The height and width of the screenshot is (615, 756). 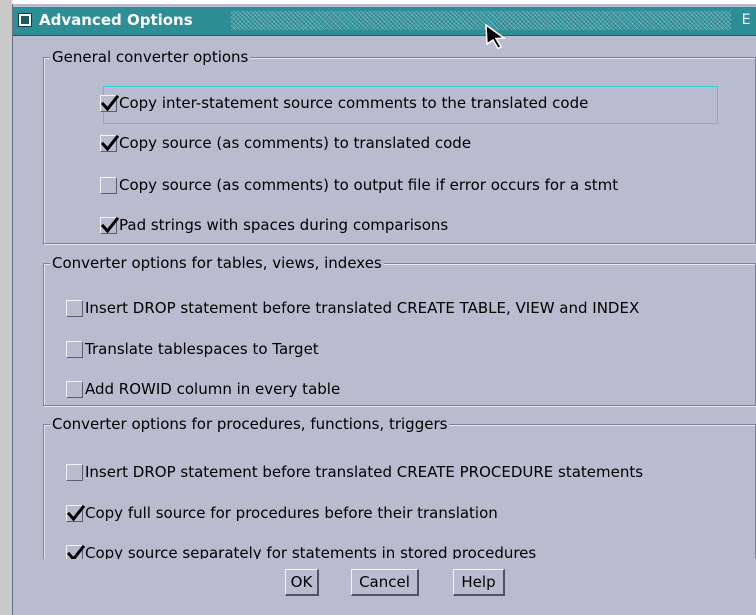 What do you see at coordinates (150, 57) in the screenshot?
I see `group-title: General converter options` at bounding box center [150, 57].